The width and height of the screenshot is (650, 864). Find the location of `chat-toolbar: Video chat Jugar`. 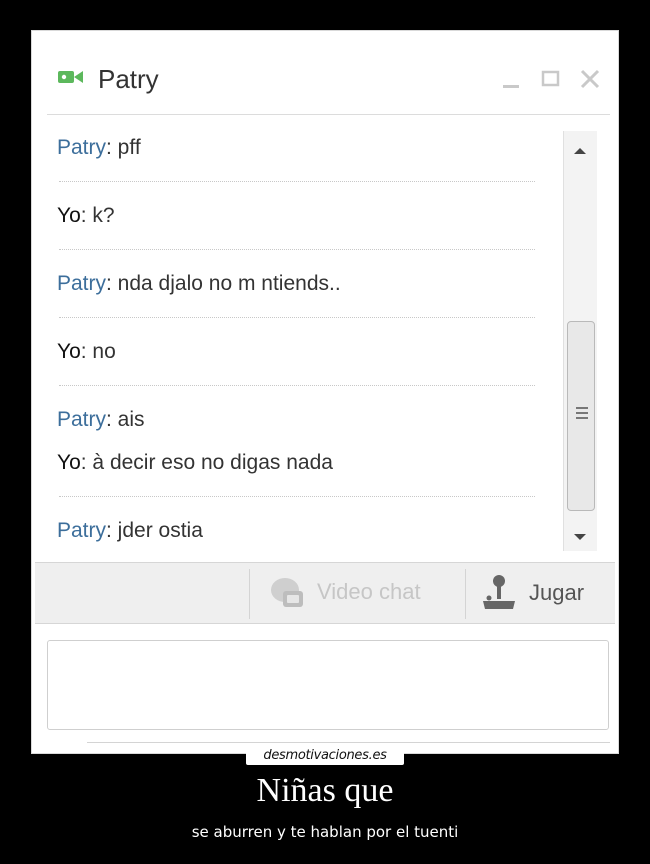

chat-toolbar: Video chat Jugar is located at coordinates (325, 593).